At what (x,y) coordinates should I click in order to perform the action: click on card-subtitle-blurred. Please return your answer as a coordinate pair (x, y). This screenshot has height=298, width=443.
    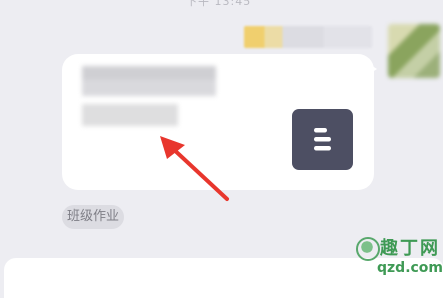
    Looking at the image, I should click on (130, 115).